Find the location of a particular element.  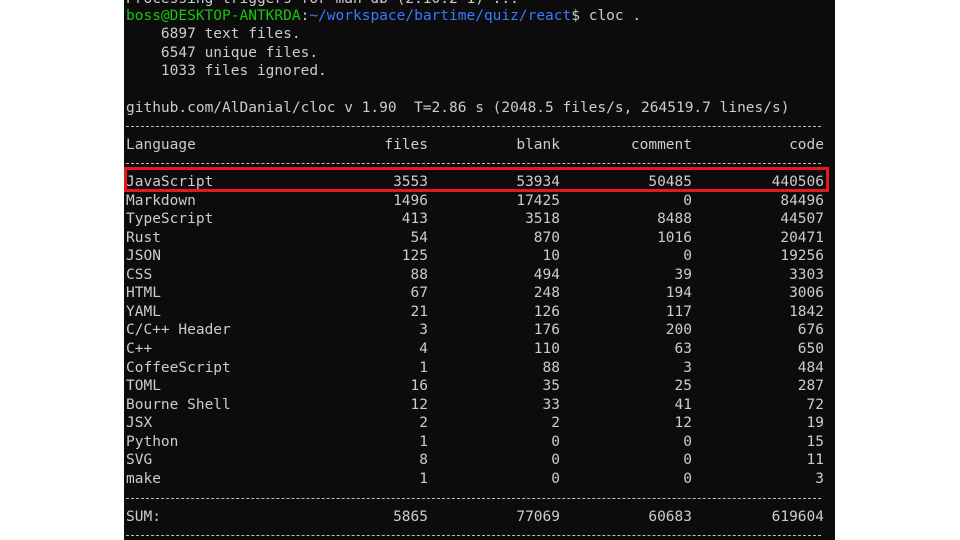

row-blank: 110 is located at coordinates (546, 348).